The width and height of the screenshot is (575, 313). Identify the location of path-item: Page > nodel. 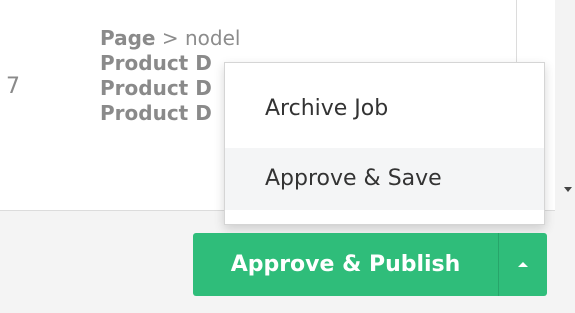
(170, 38).